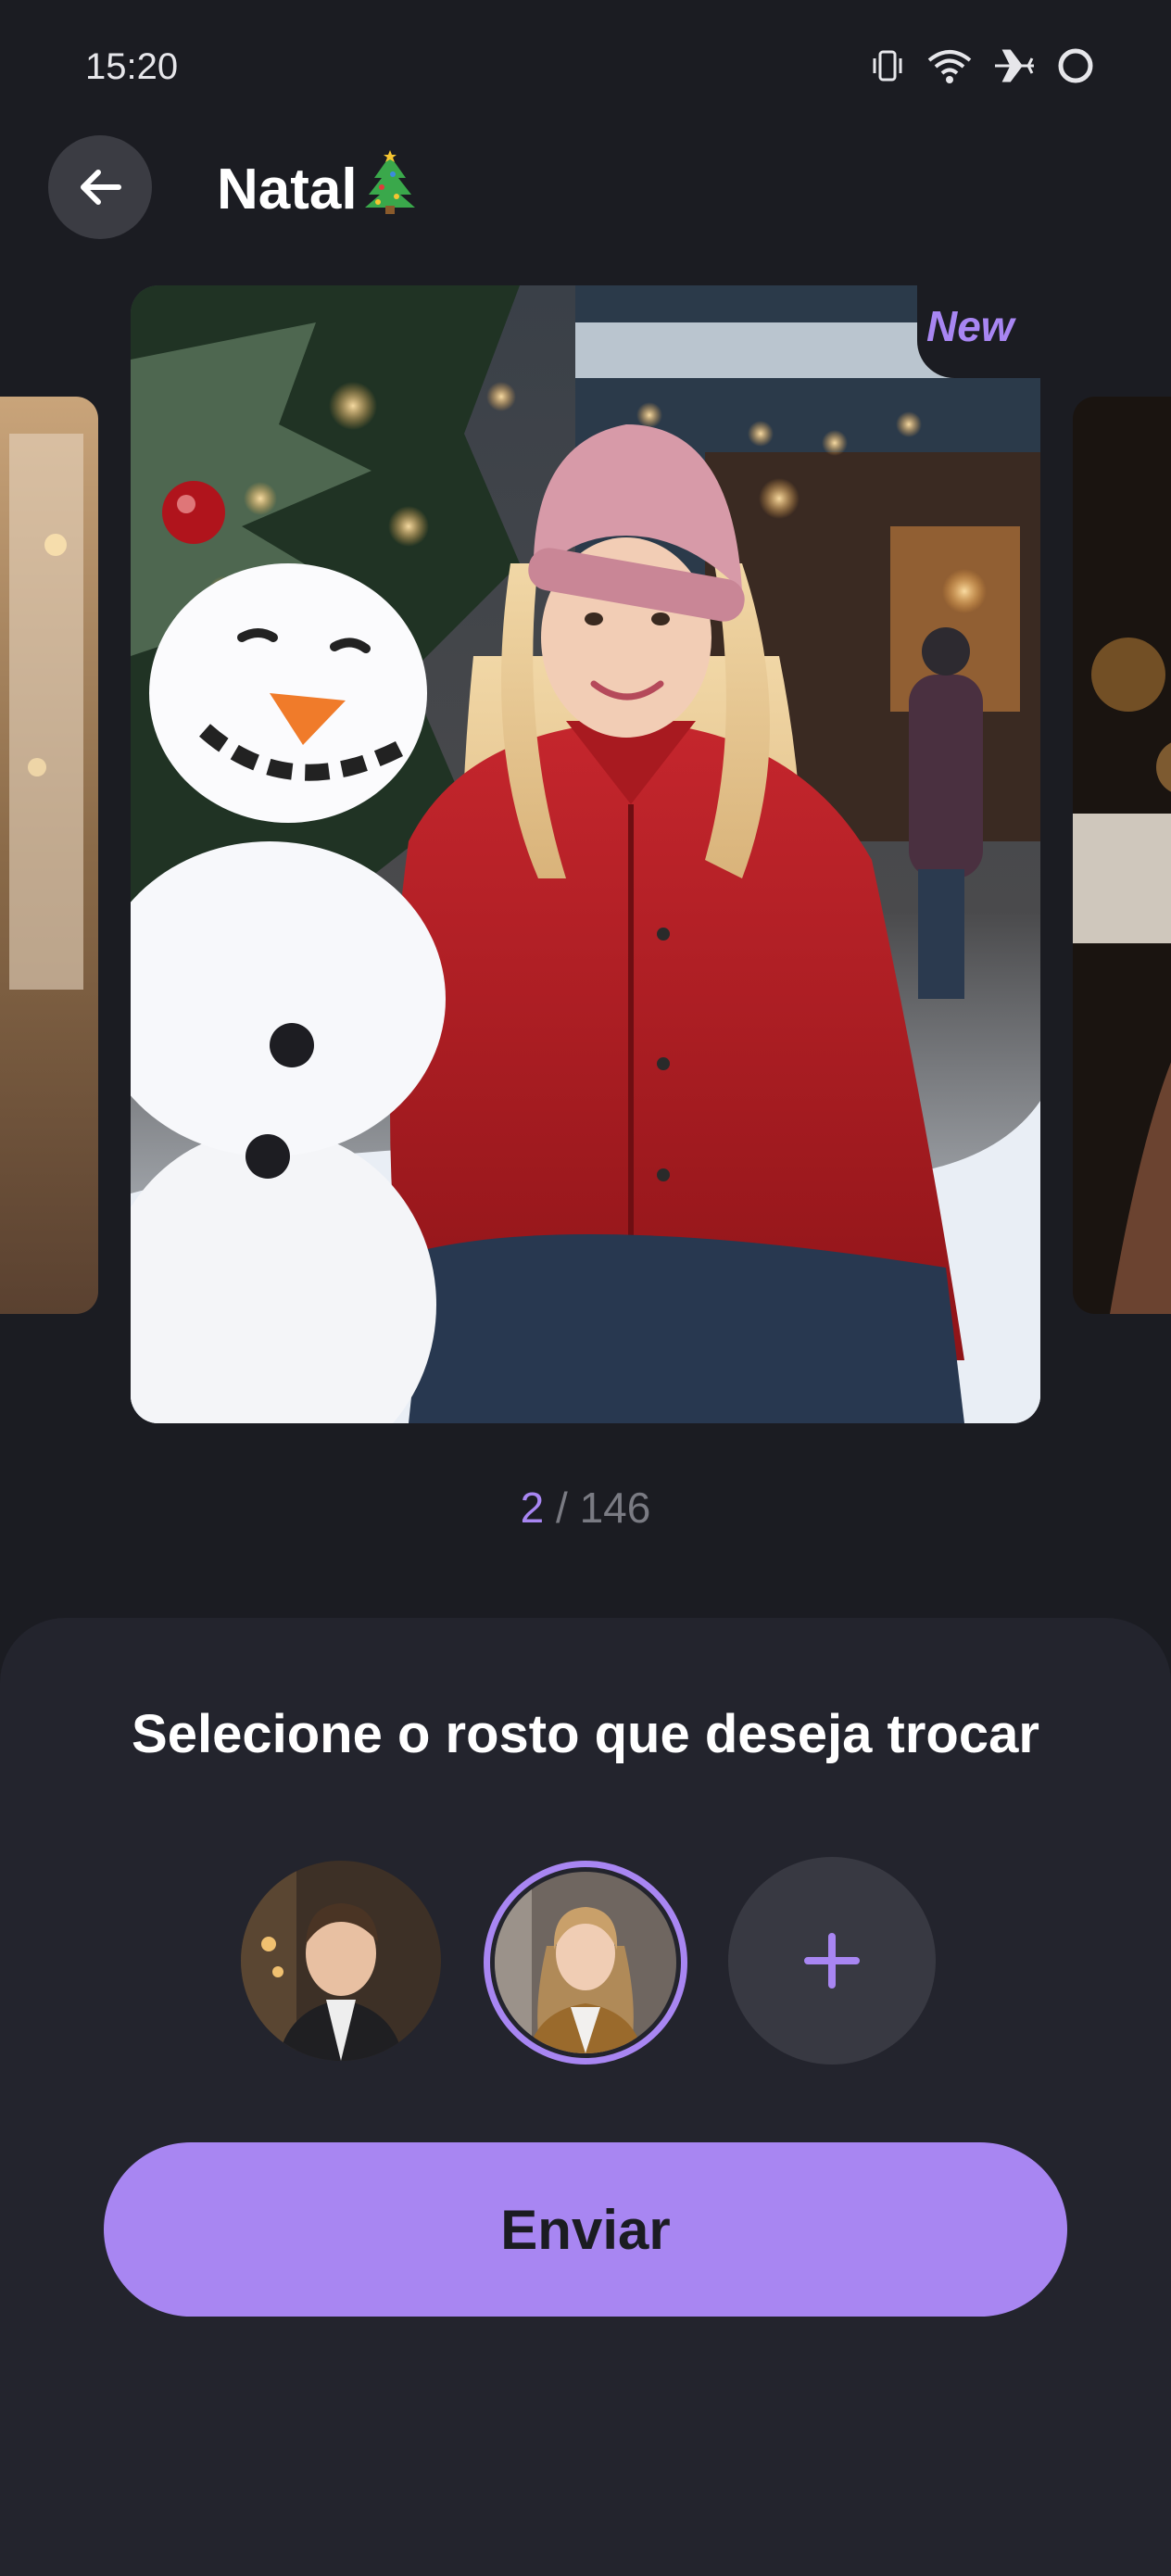 The image size is (1171, 2576). I want to click on page-title: Natal, so click(318, 189).